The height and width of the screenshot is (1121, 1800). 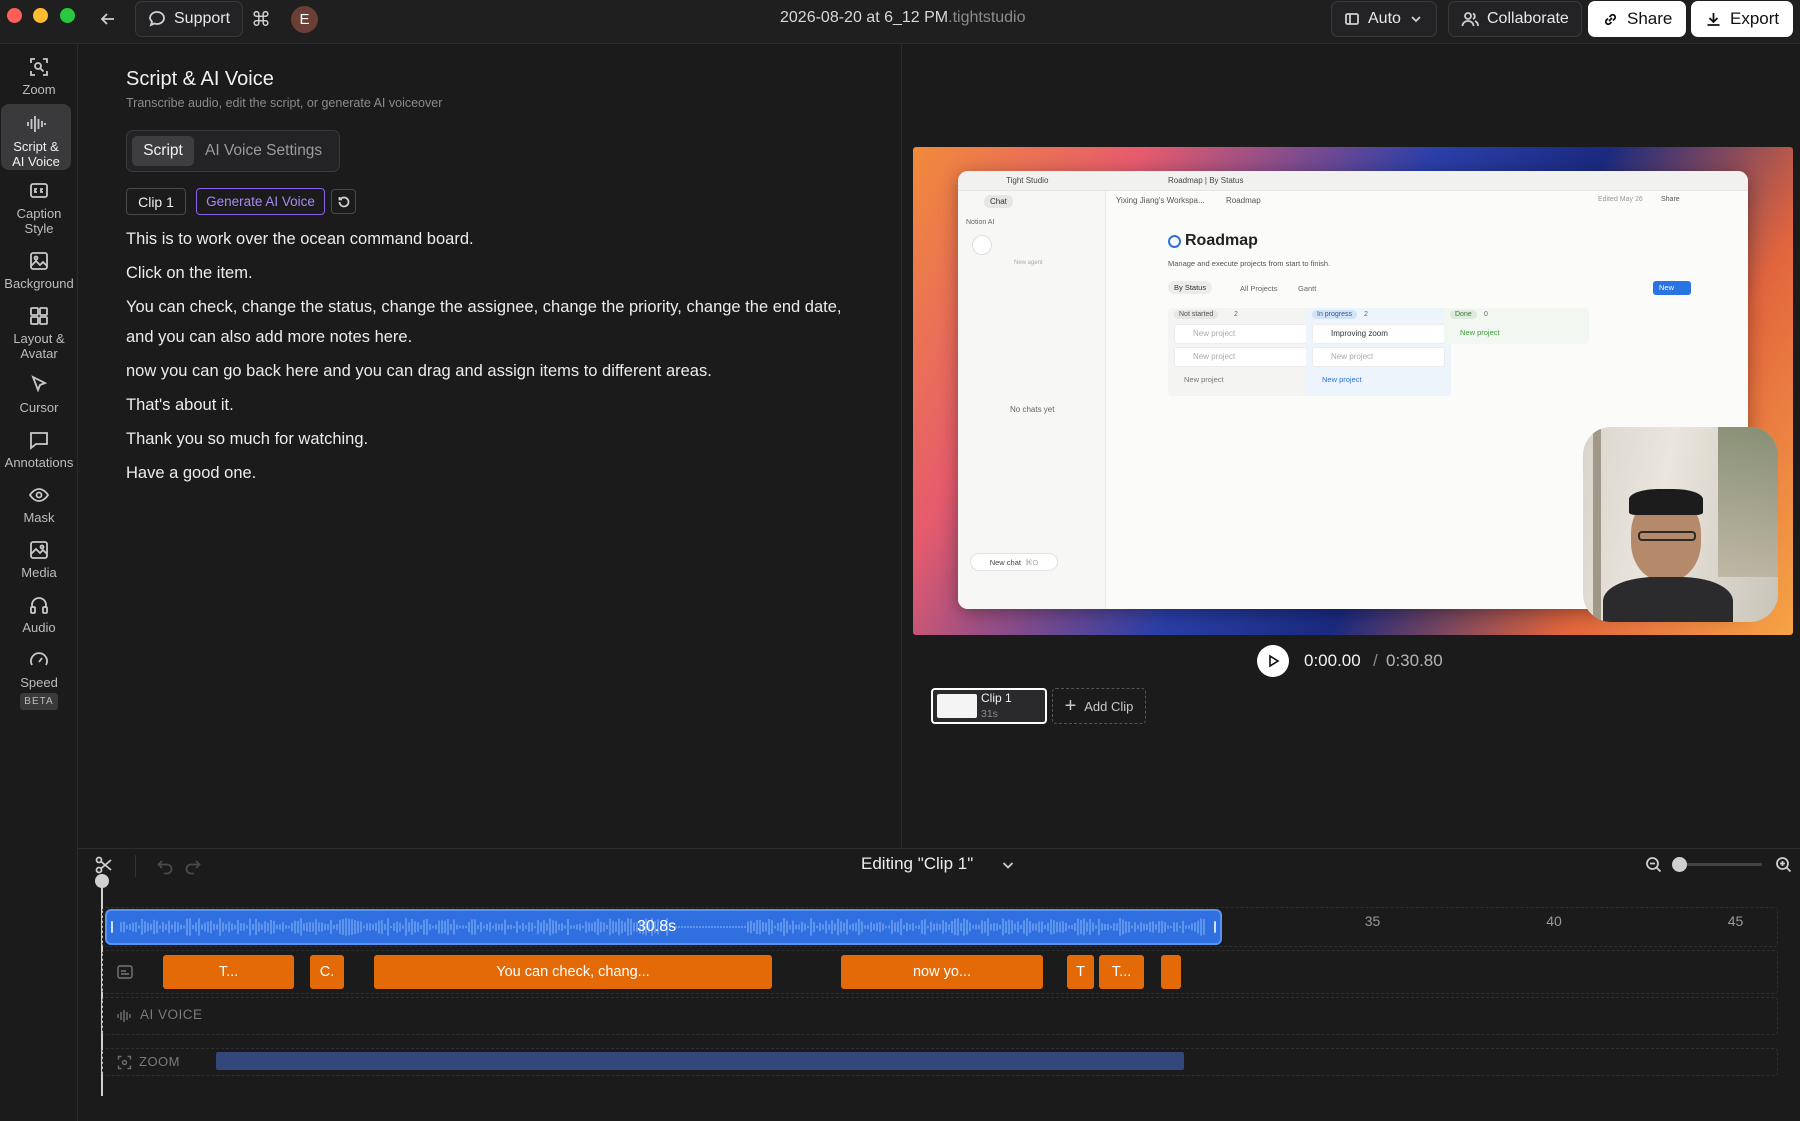 I want to click on speed-icon, so click(x=39, y=659).